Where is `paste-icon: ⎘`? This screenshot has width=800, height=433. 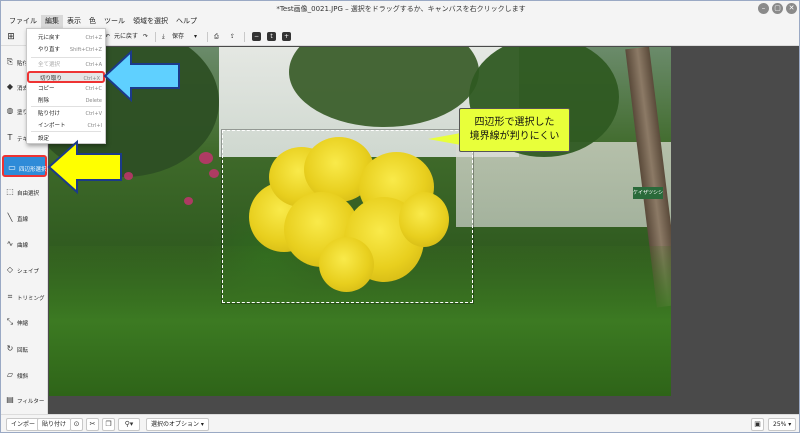 paste-icon: ⎘ is located at coordinates (10, 61).